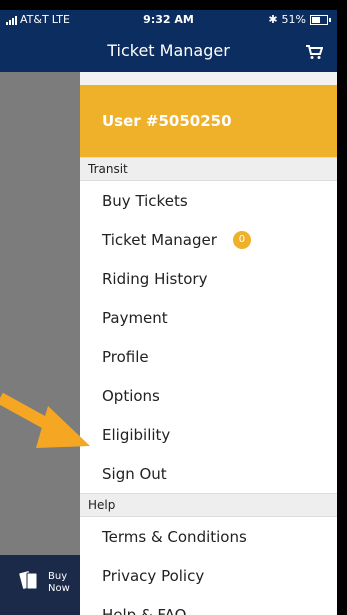  What do you see at coordinates (208, 473) in the screenshot?
I see `menu-item-sign-out: Sign Out` at bounding box center [208, 473].